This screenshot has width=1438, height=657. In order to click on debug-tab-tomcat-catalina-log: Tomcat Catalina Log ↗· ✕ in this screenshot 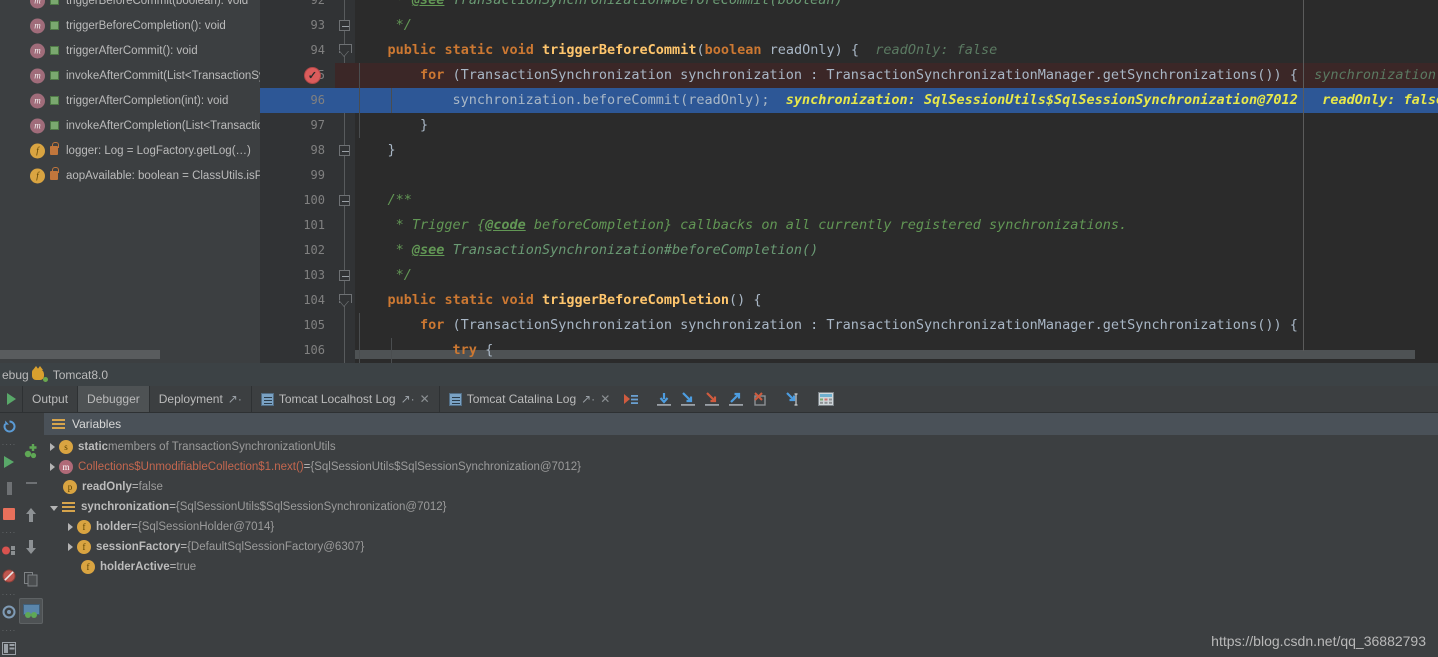, I will do `click(529, 399)`.